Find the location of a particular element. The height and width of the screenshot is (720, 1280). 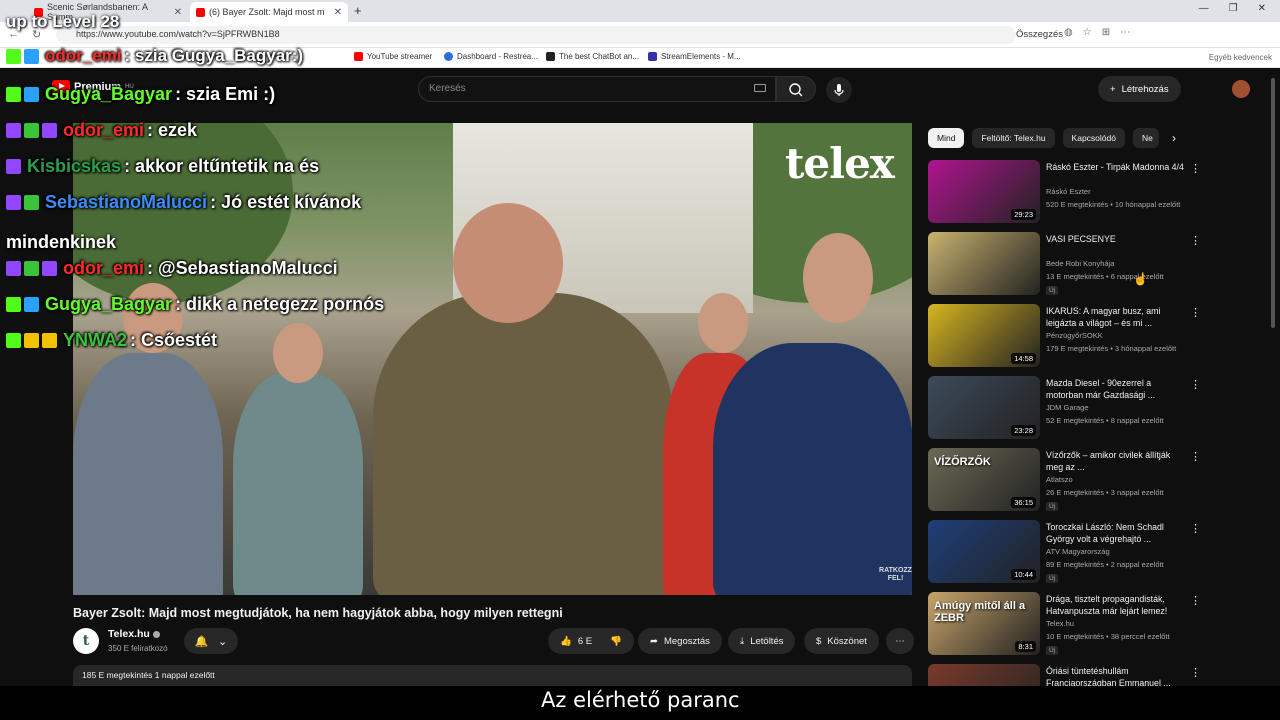

chat-text: : @SebastianoMalucci is located at coordinates (242, 268).